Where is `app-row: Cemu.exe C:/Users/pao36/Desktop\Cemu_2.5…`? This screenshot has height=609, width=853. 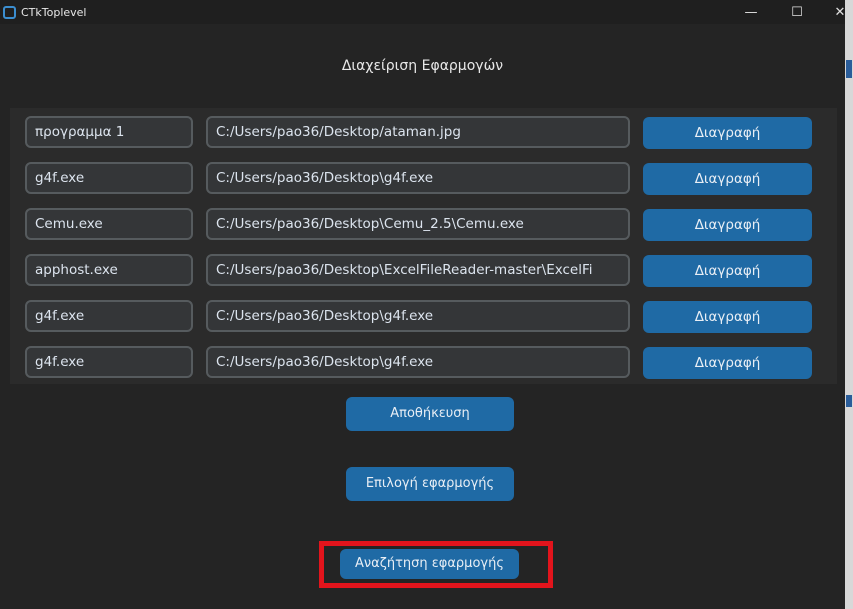
app-row: Cemu.exe C:/Users/pao36/Desktop\Cemu_2.5… is located at coordinates (423, 225).